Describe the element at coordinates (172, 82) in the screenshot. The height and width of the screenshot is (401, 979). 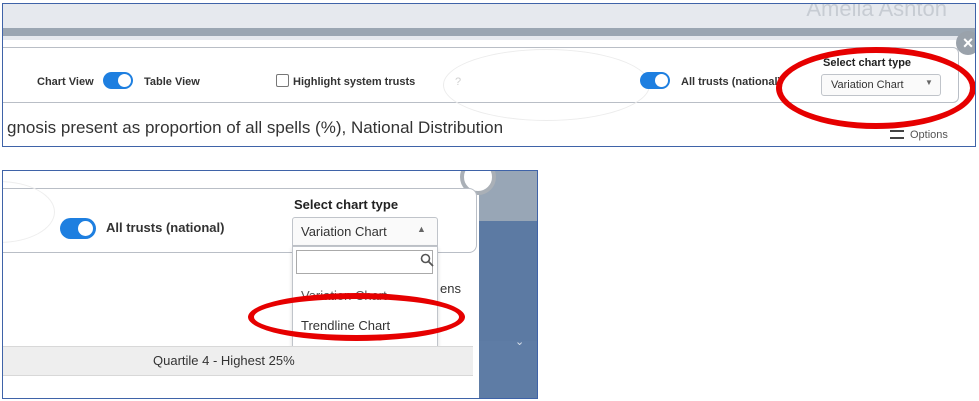
I see `table-view-label: Table View` at that location.